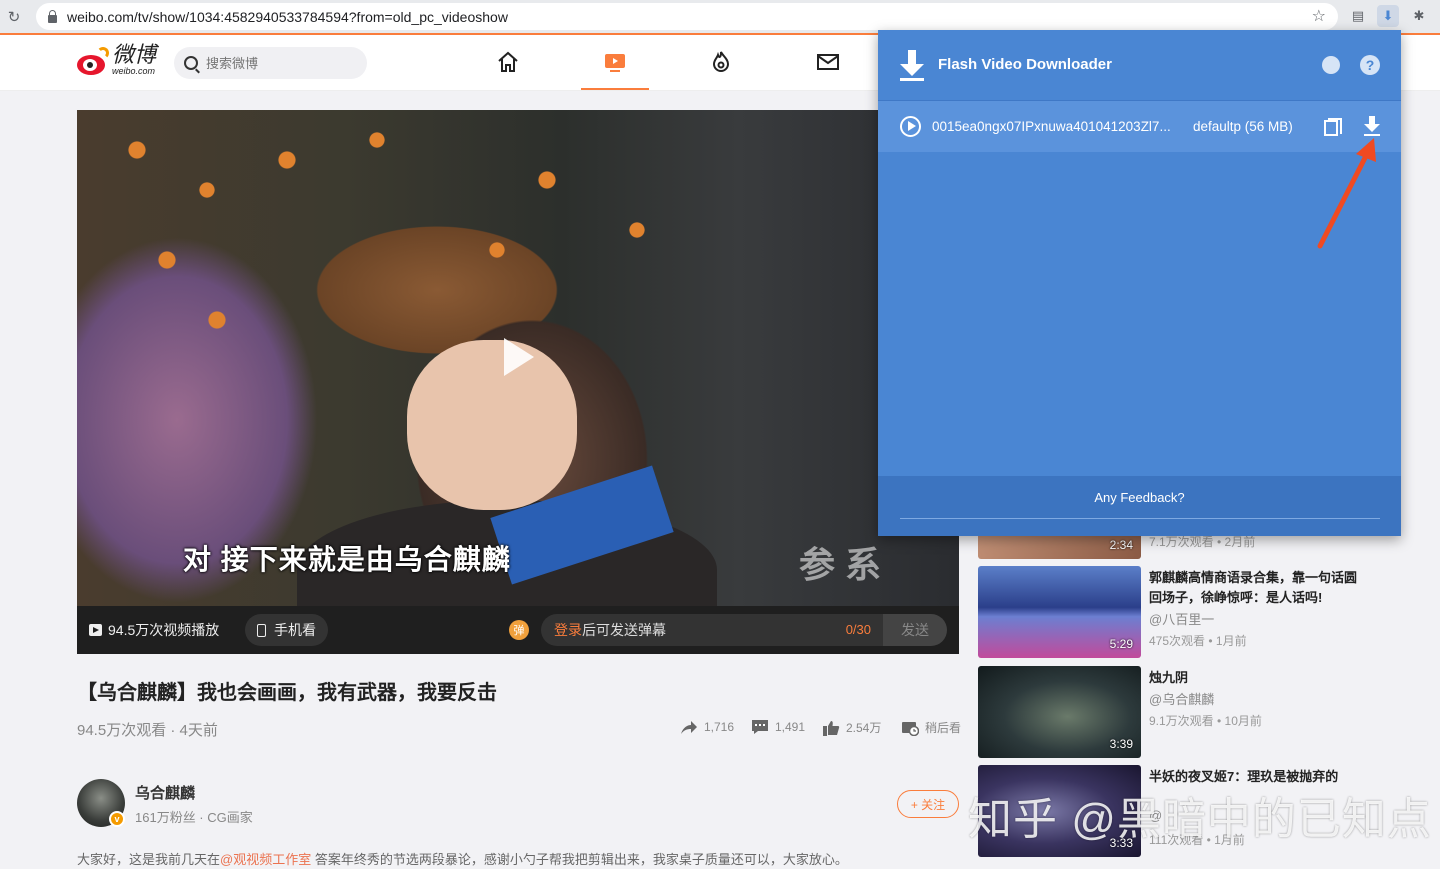 This screenshot has width=1440, height=869. What do you see at coordinates (14, 17) in the screenshot?
I see `reload-icon: ↻` at bounding box center [14, 17].